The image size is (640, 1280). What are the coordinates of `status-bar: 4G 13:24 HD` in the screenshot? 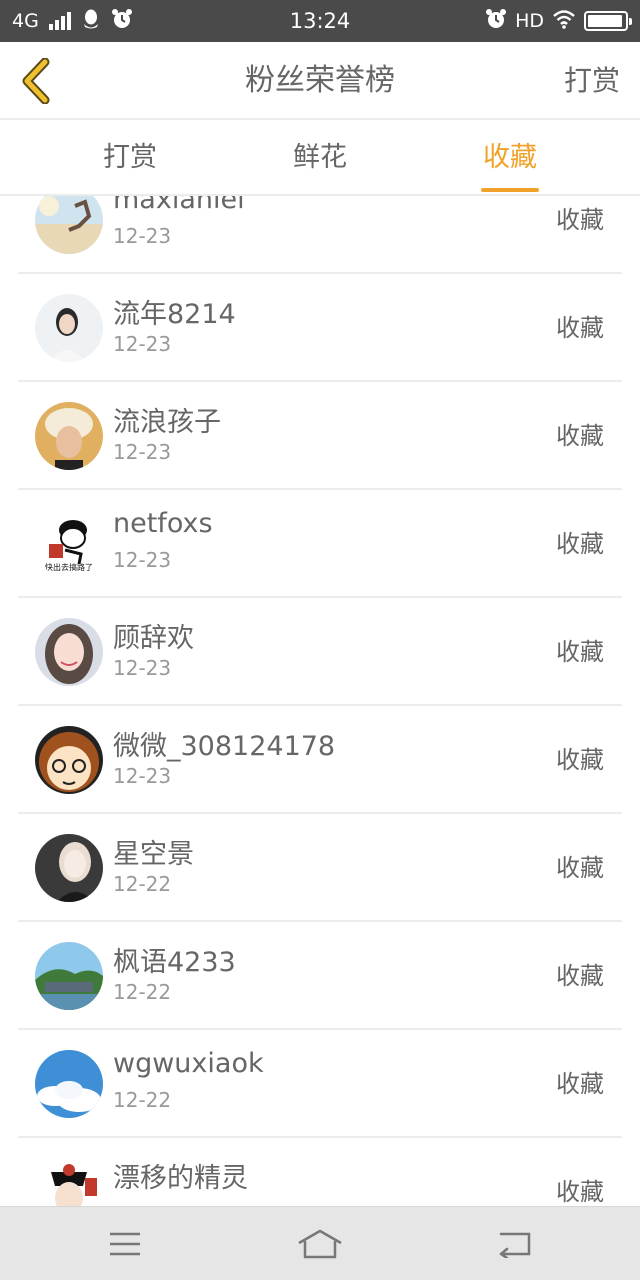 It's located at (320, 21).